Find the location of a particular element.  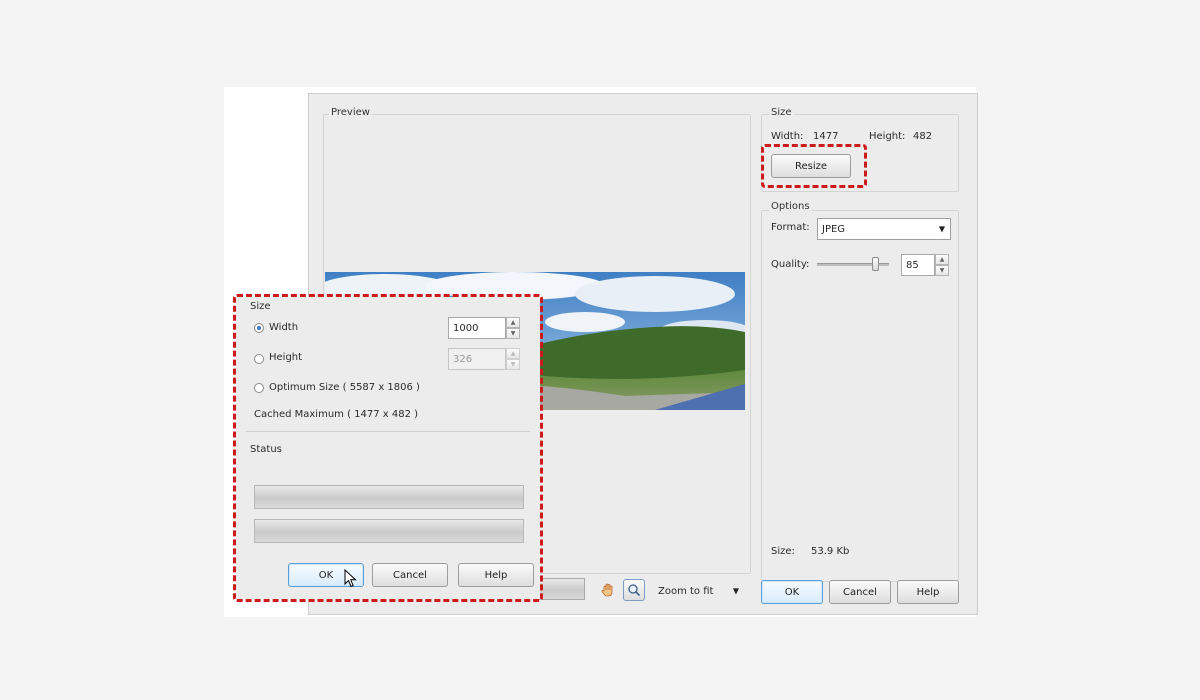

image-width-value: 1477 is located at coordinates (826, 136).